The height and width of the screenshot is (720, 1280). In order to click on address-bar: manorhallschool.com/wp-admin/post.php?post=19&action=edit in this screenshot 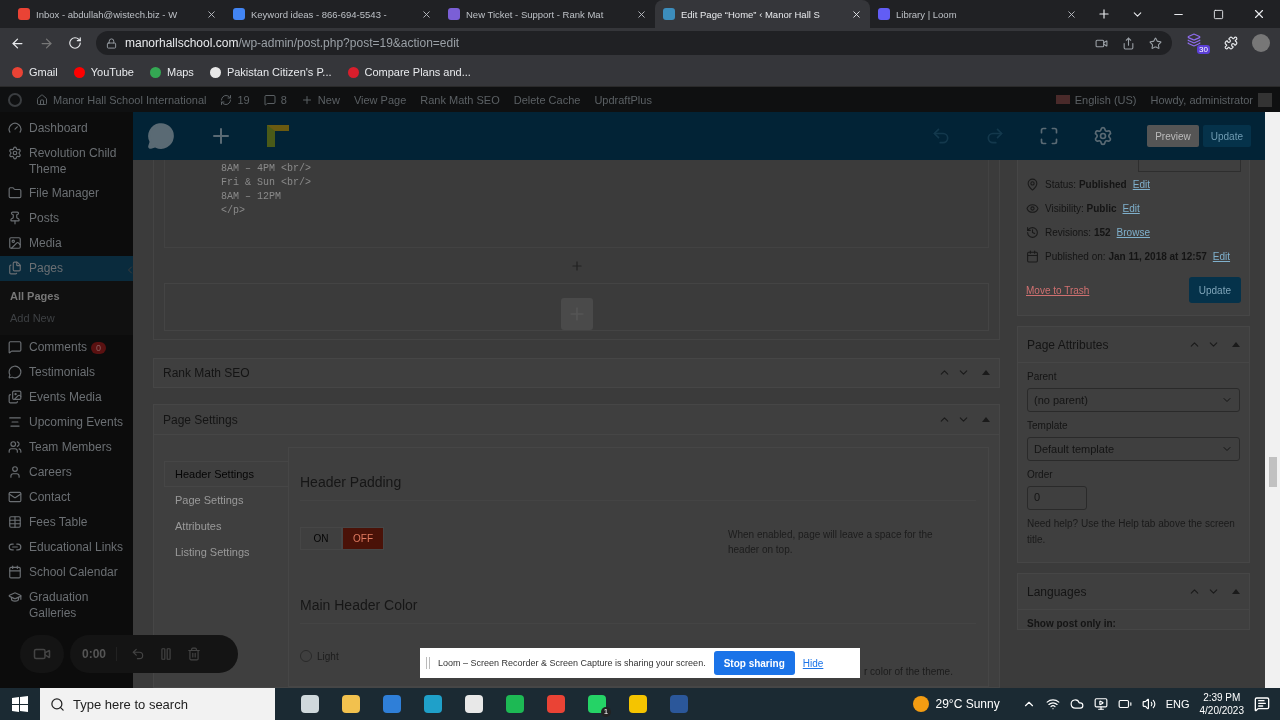, I will do `click(634, 43)`.